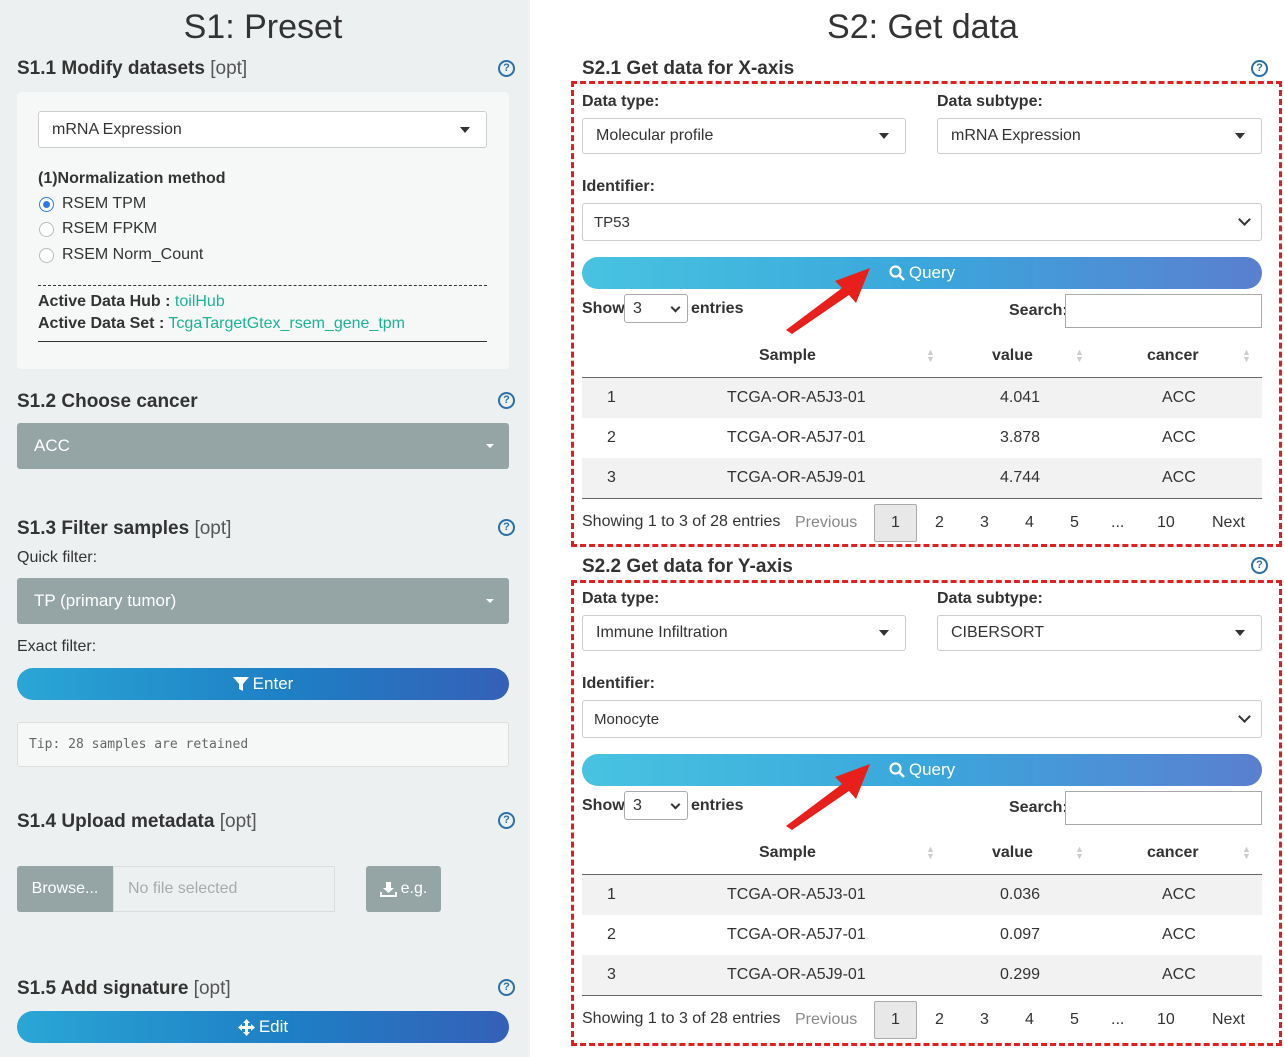 This screenshot has width=1284, height=1057. What do you see at coordinates (262, 129) in the screenshot?
I see `dataset-select: mRNA Expression` at bounding box center [262, 129].